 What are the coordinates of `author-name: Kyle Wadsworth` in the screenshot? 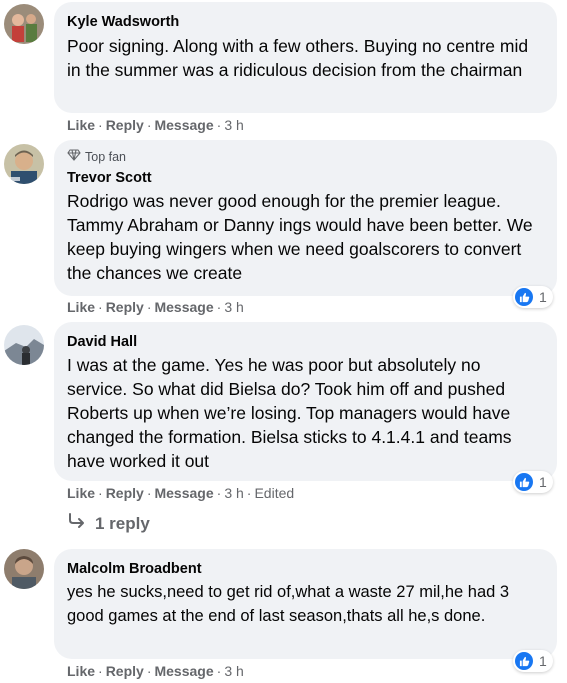 It's located at (306, 22).